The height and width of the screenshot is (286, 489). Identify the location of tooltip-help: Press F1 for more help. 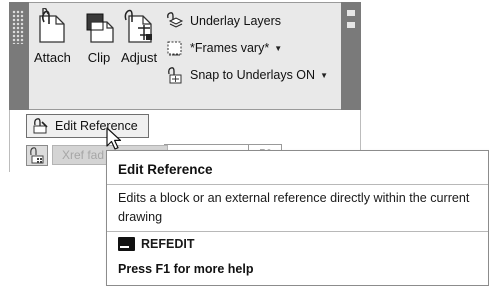
(186, 269).